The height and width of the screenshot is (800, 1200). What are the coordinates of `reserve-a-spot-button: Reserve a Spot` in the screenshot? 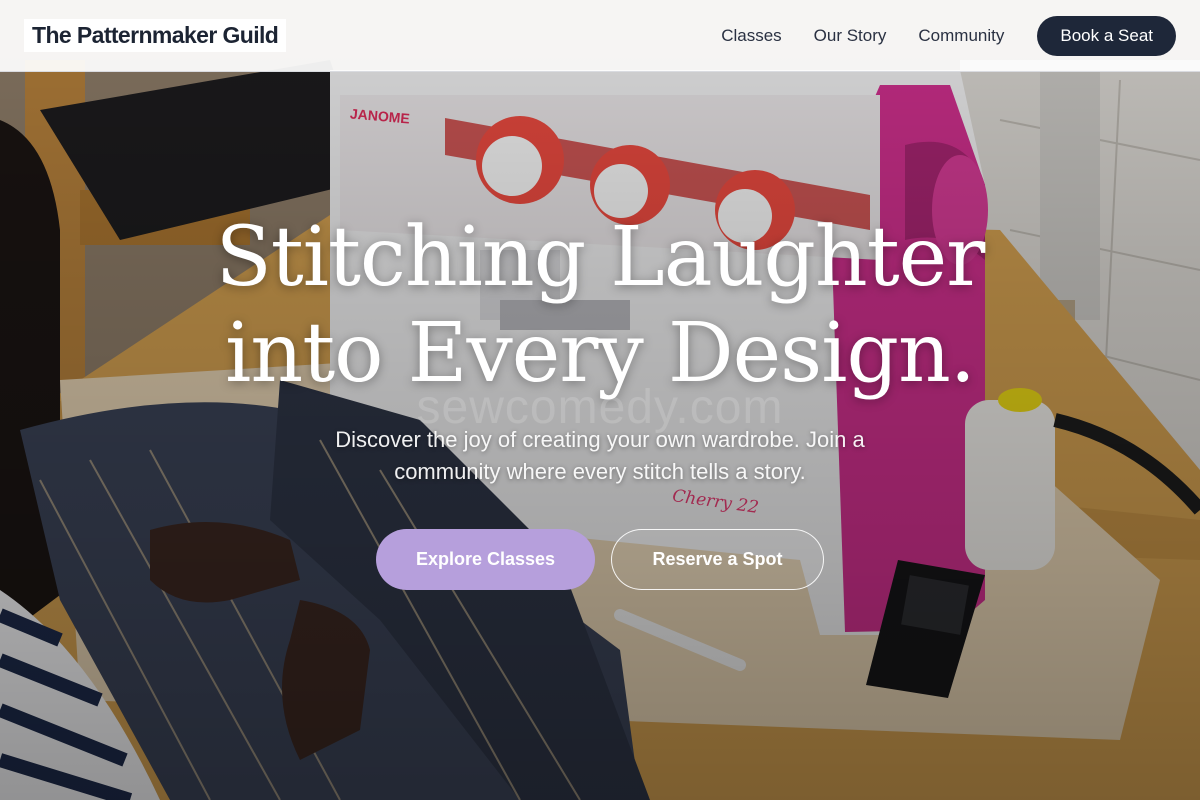 It's located at (717, 559).